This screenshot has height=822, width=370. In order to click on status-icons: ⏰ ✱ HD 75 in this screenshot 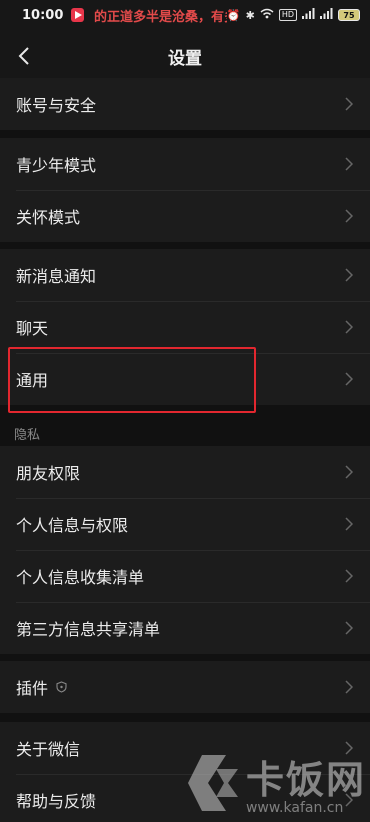, I will do `click(293, 15)`.